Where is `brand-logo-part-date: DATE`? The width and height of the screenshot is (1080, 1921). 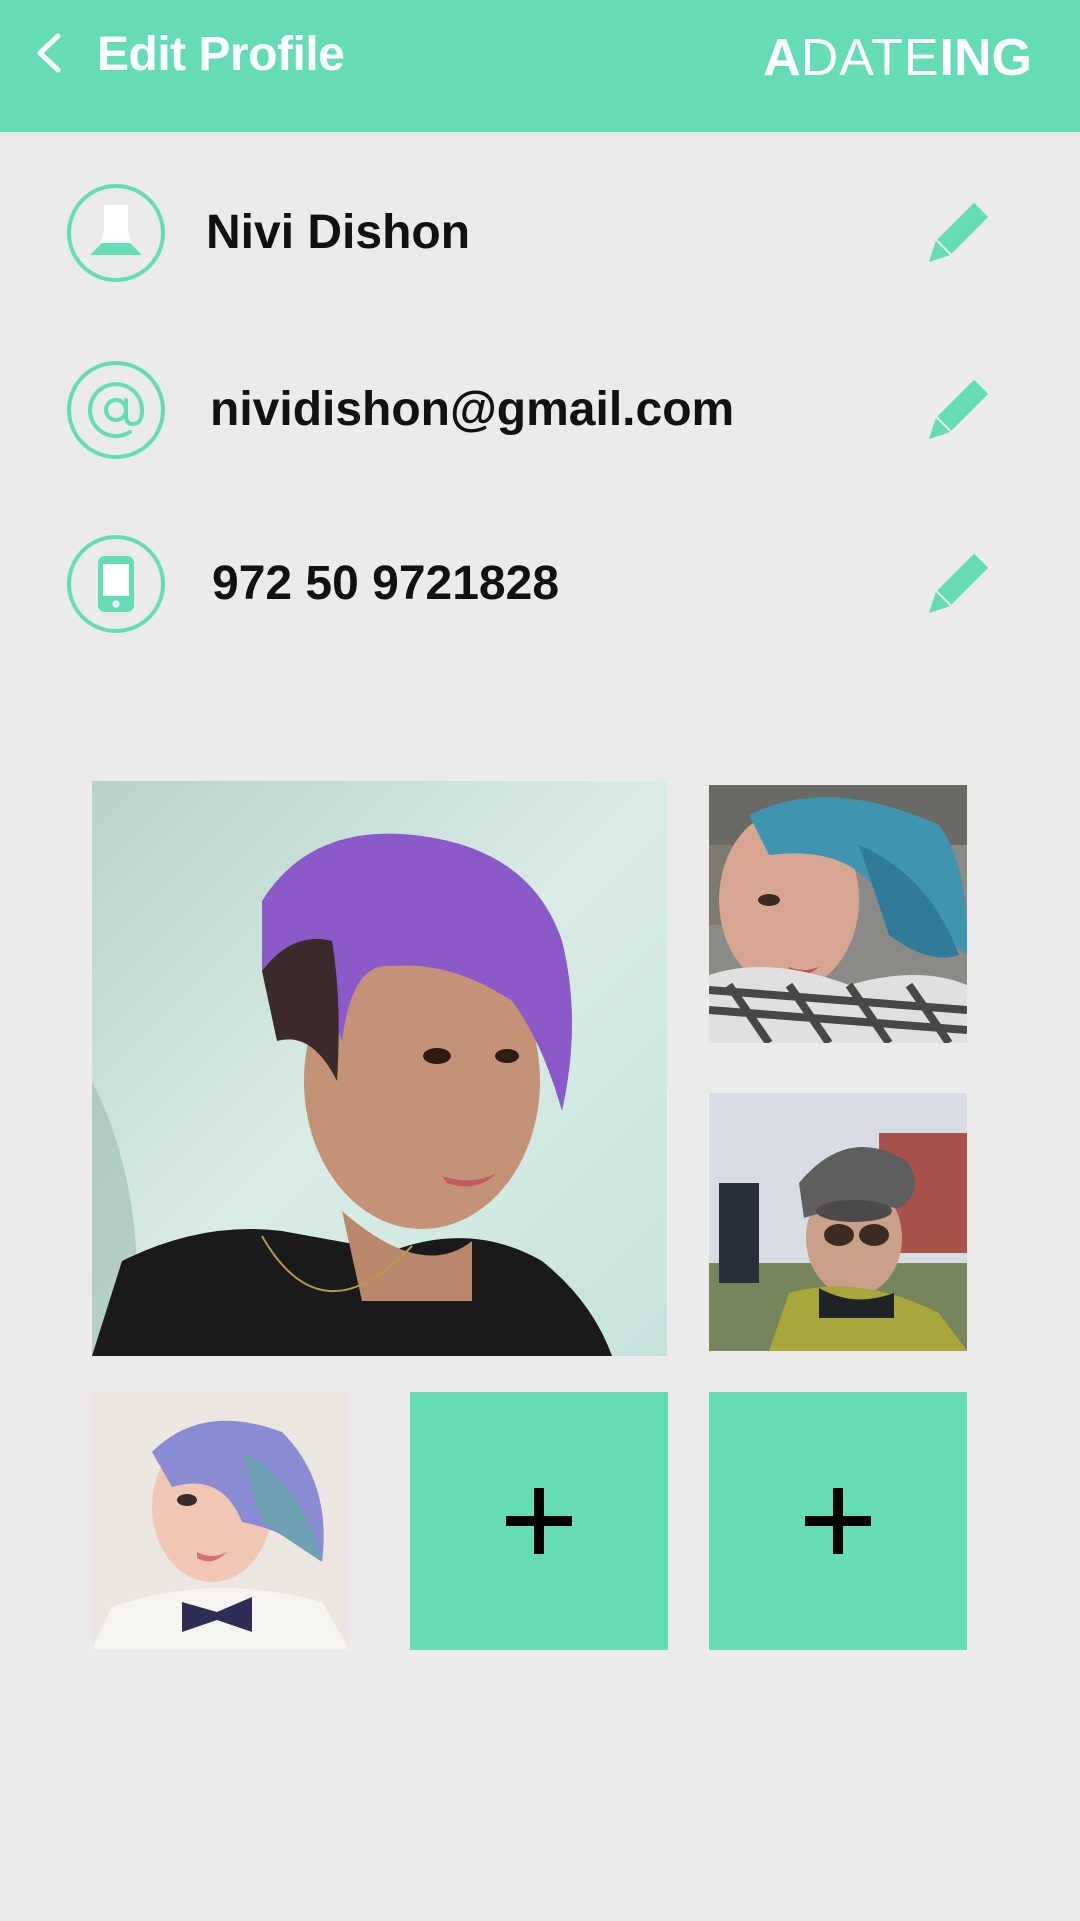 brand-logo-part-date: DATE is located at coordinates (870, 58).